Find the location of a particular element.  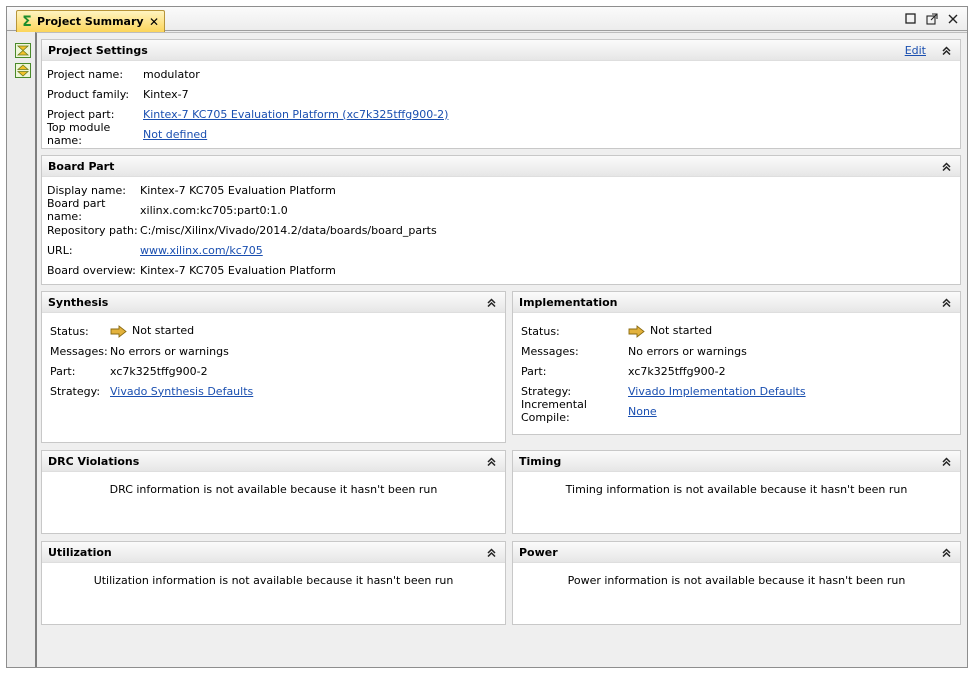

utilization-header: Utilization is located at coordinates (273, 552).